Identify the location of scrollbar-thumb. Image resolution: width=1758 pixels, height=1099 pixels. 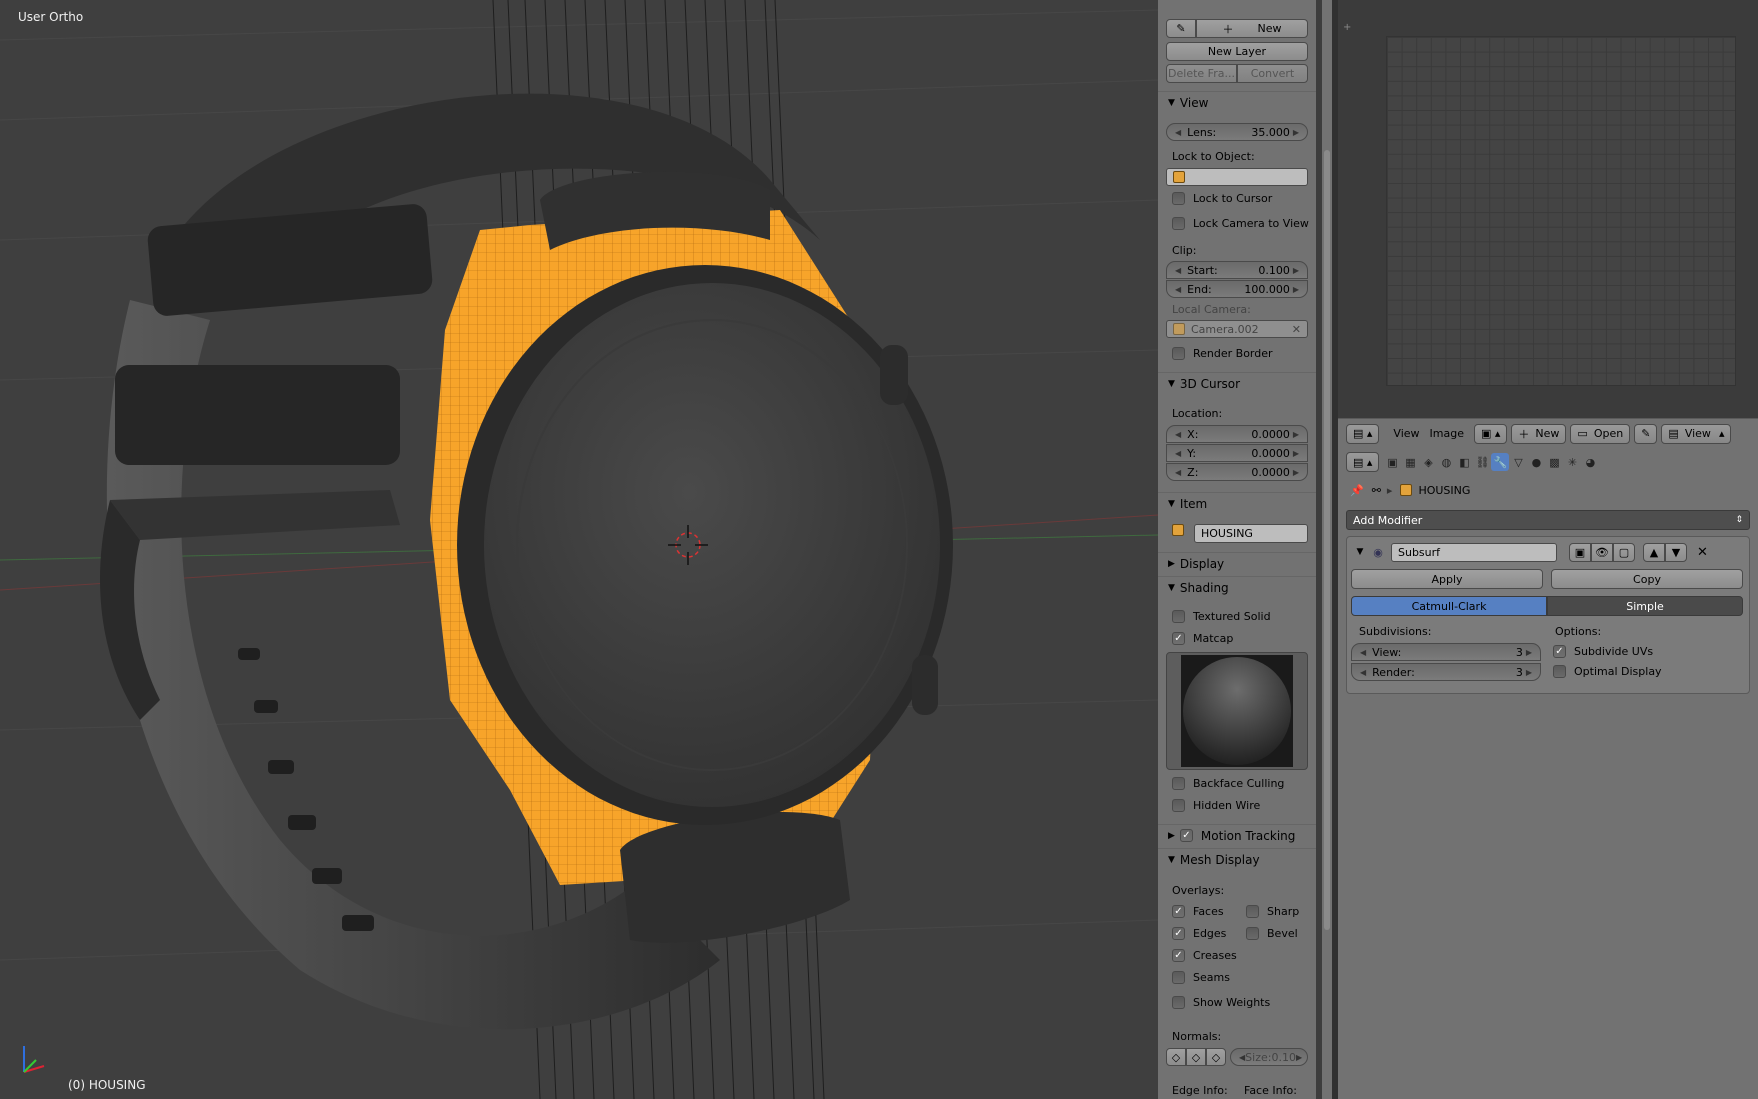
(1327, 540).